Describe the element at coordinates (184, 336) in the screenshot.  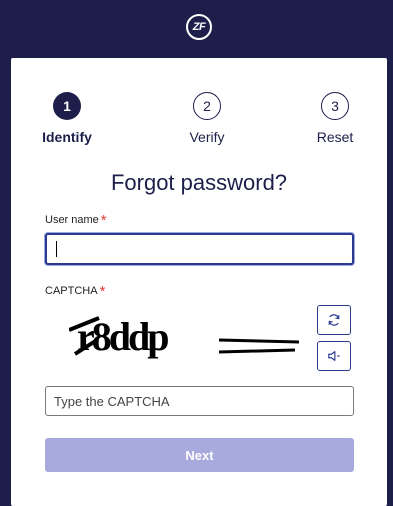
I see `captcha-image: r8ddp` at that location.